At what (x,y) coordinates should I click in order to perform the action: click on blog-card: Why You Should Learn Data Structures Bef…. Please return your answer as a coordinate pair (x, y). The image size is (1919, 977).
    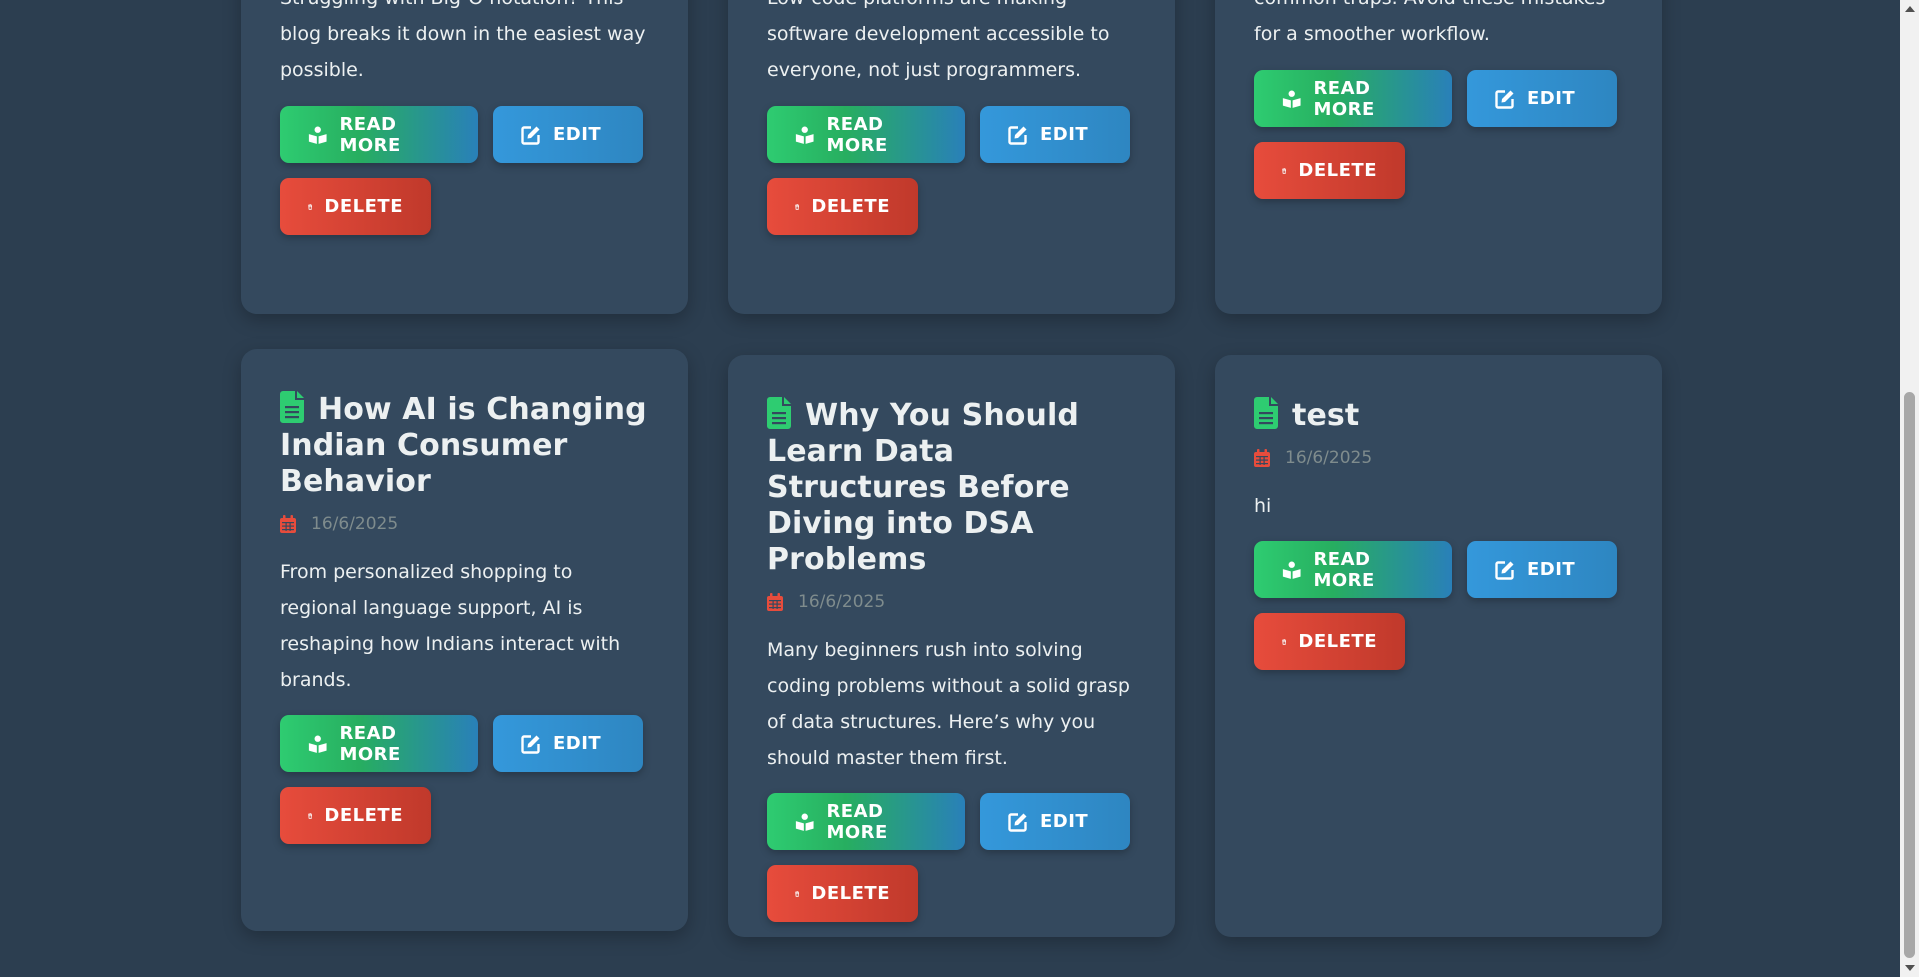
    Looking at the image, I should click on (951, 646).